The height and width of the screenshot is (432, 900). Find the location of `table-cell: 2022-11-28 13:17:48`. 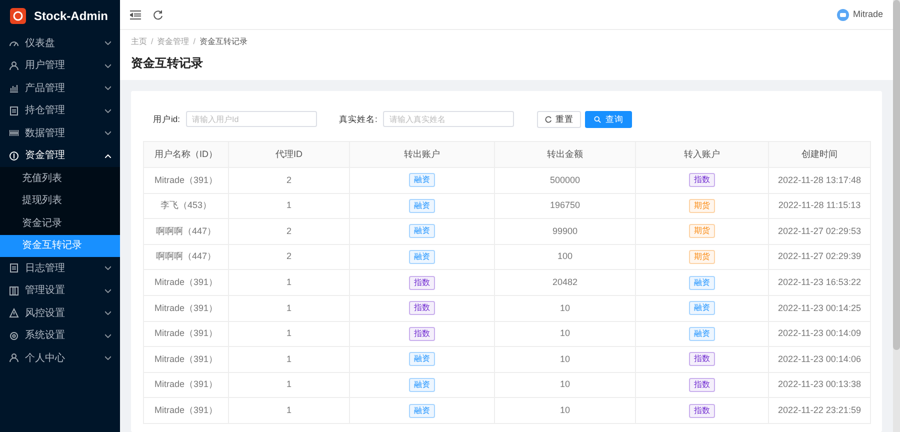

table-cell: 2022-11-28 13:17:48 is located at coordinates (819, 181).